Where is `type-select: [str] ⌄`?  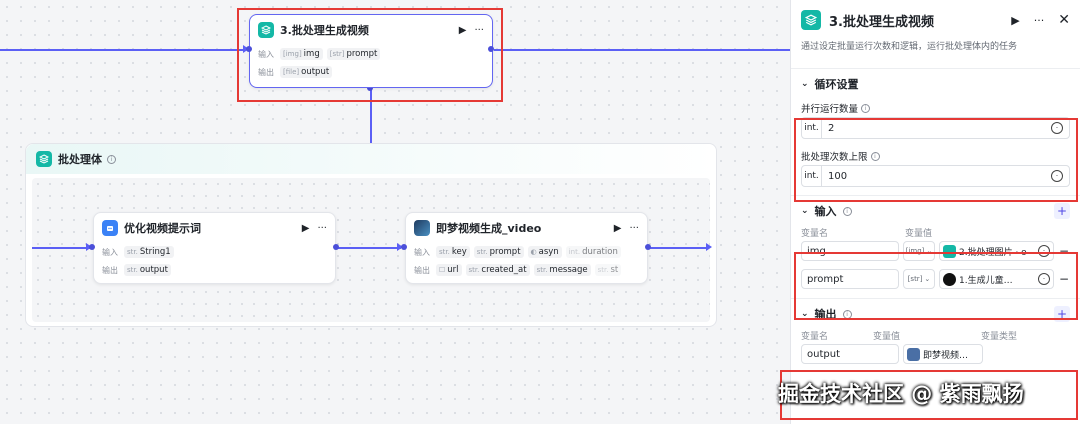 type-select: [str] ⌄ is located at coordinates (919, 279).